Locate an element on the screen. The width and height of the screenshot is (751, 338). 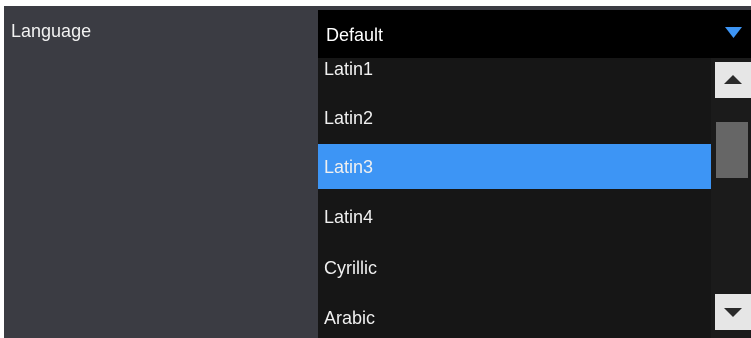
language-option-latin4: Latin4 is located at coordinates (514, 216).